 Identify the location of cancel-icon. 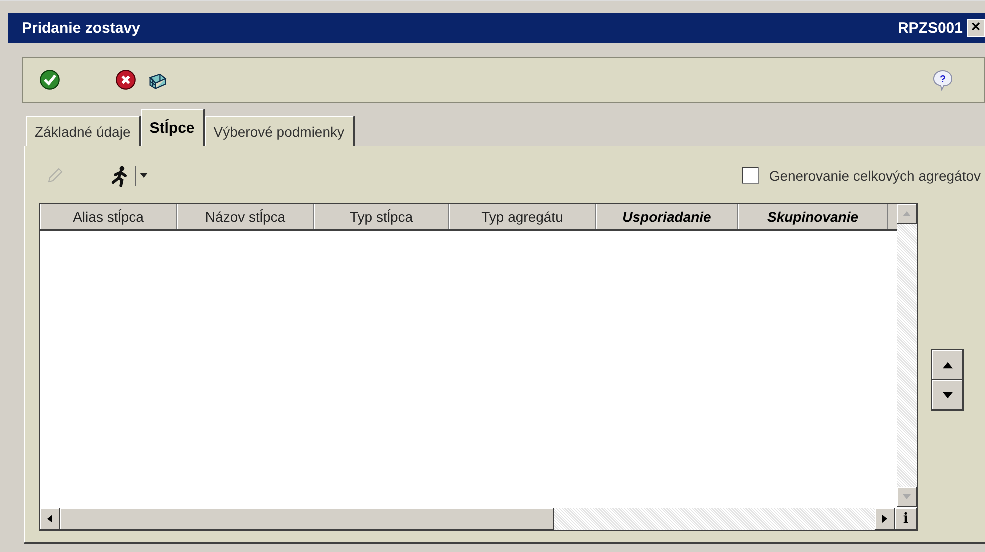
(126, 80).